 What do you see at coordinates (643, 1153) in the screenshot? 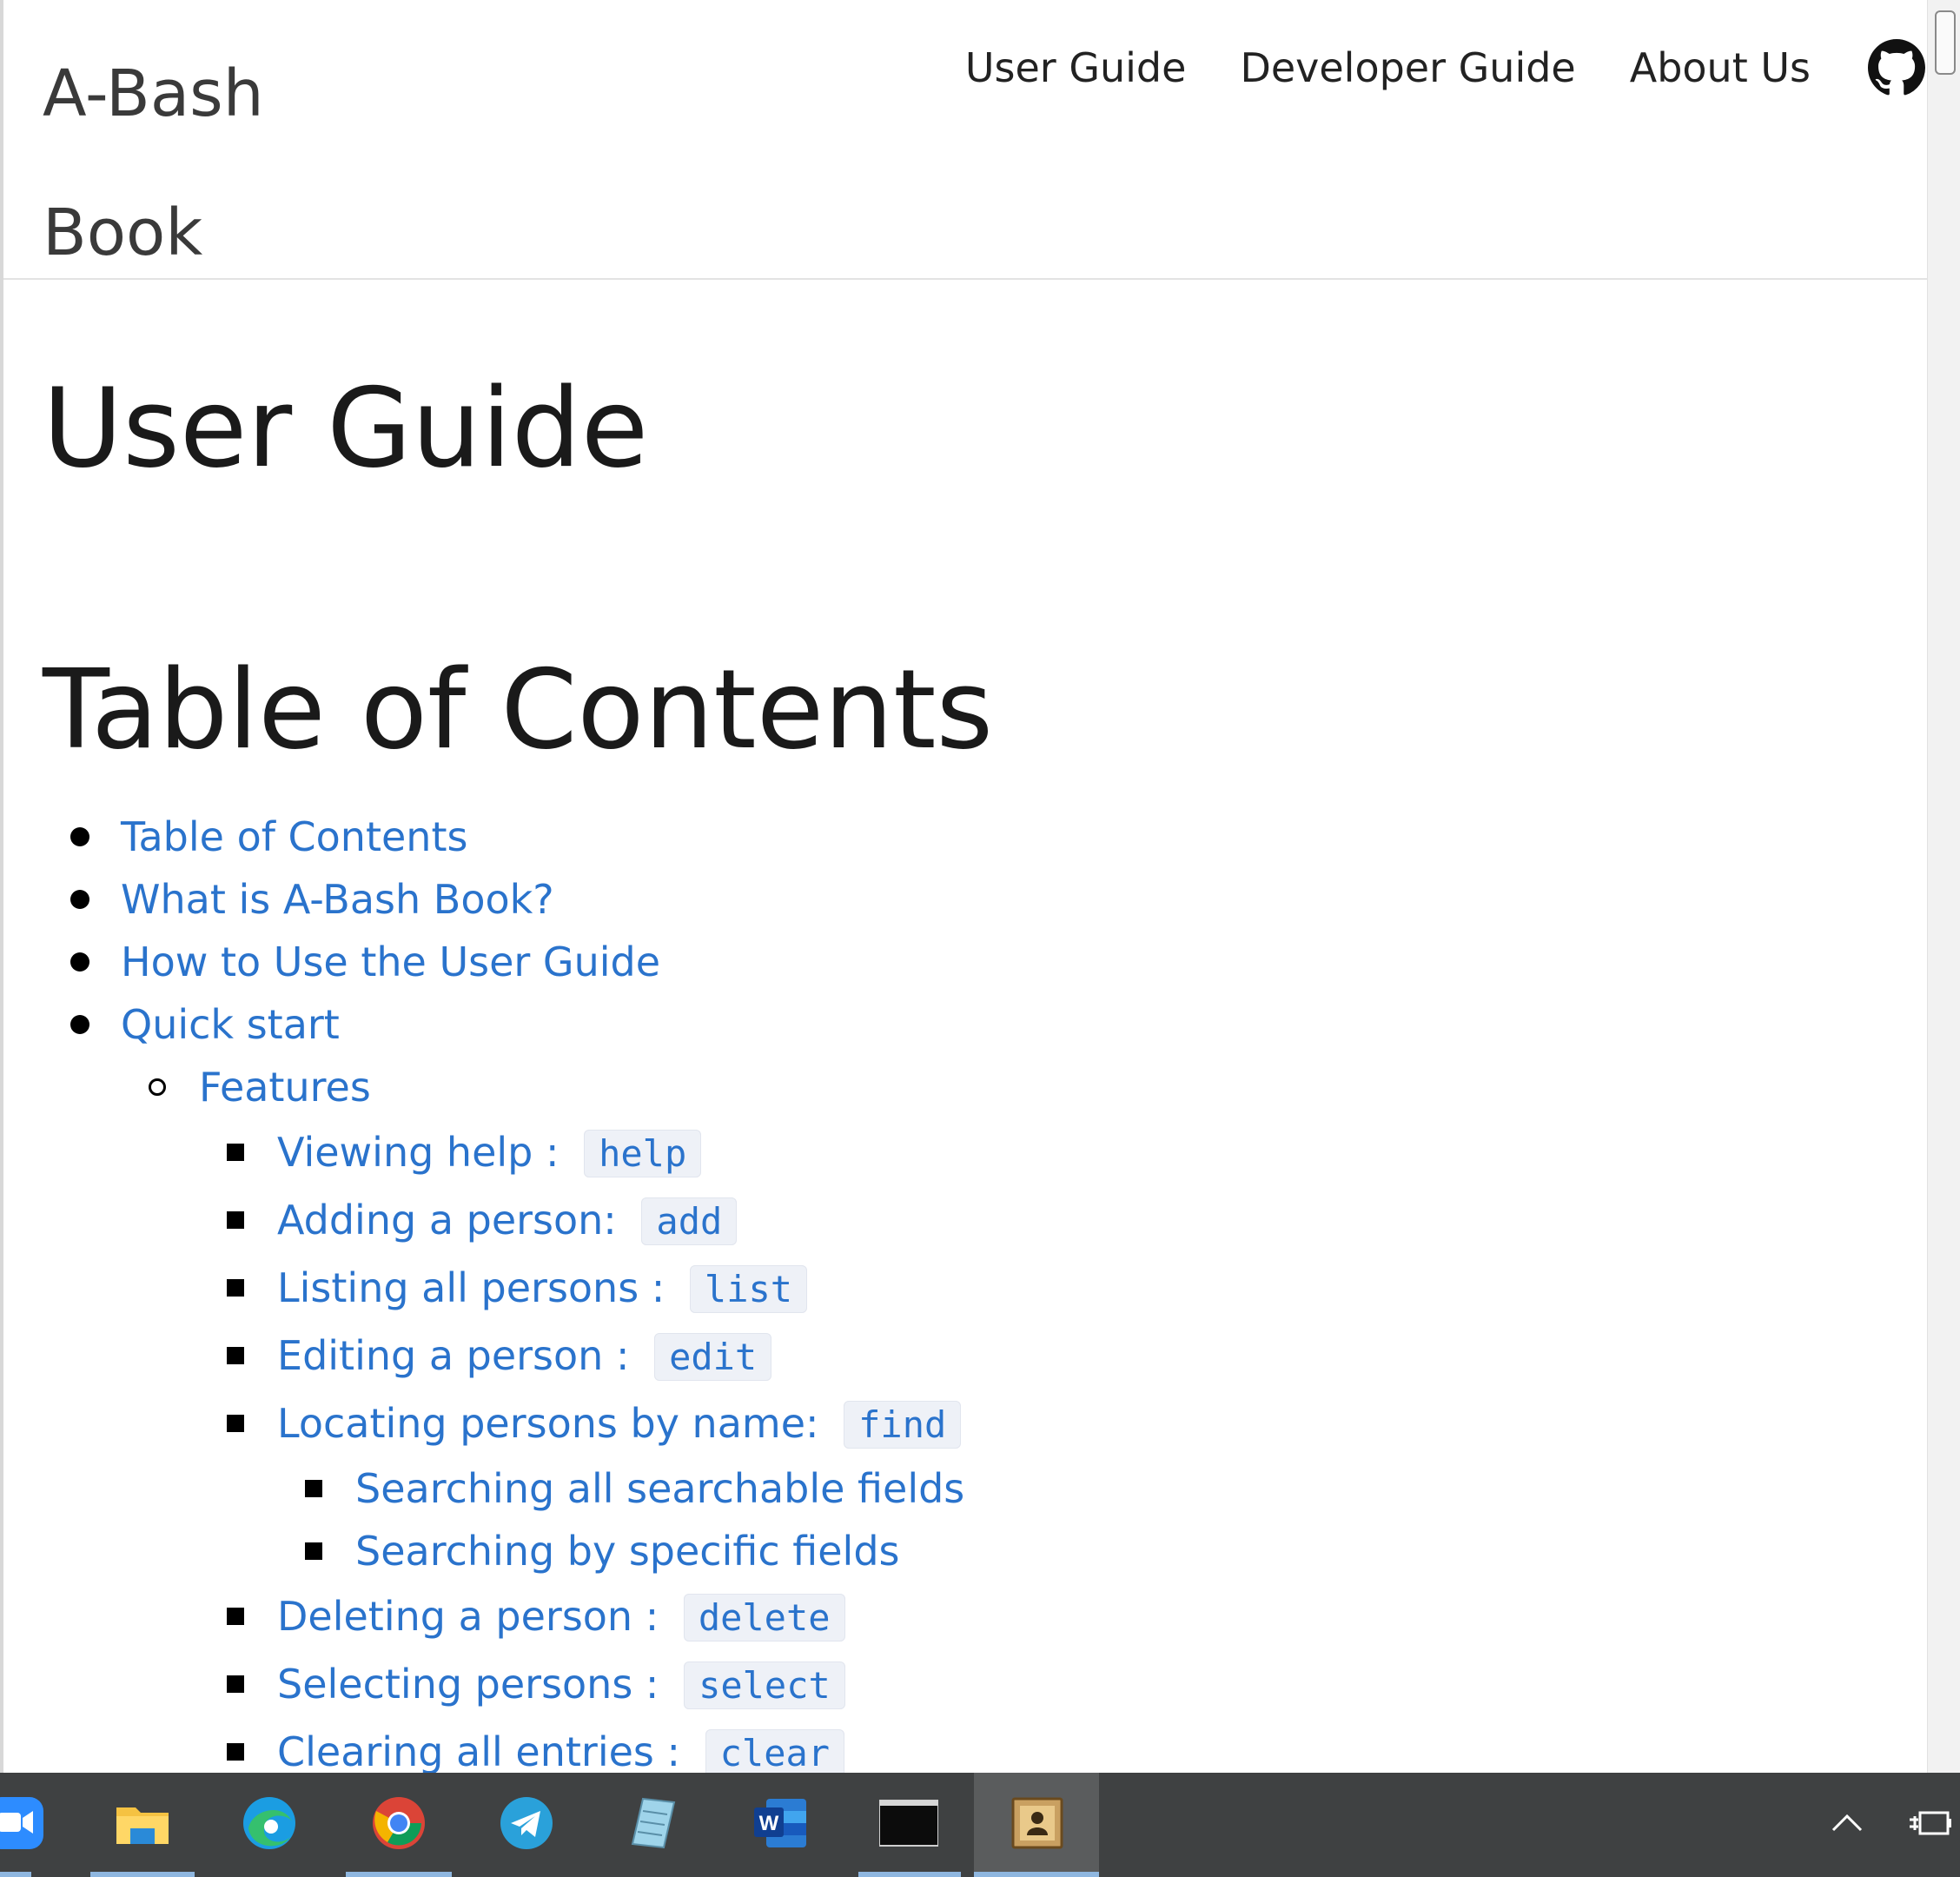
I see `code-help: help` at bounding box center [643, 1153].